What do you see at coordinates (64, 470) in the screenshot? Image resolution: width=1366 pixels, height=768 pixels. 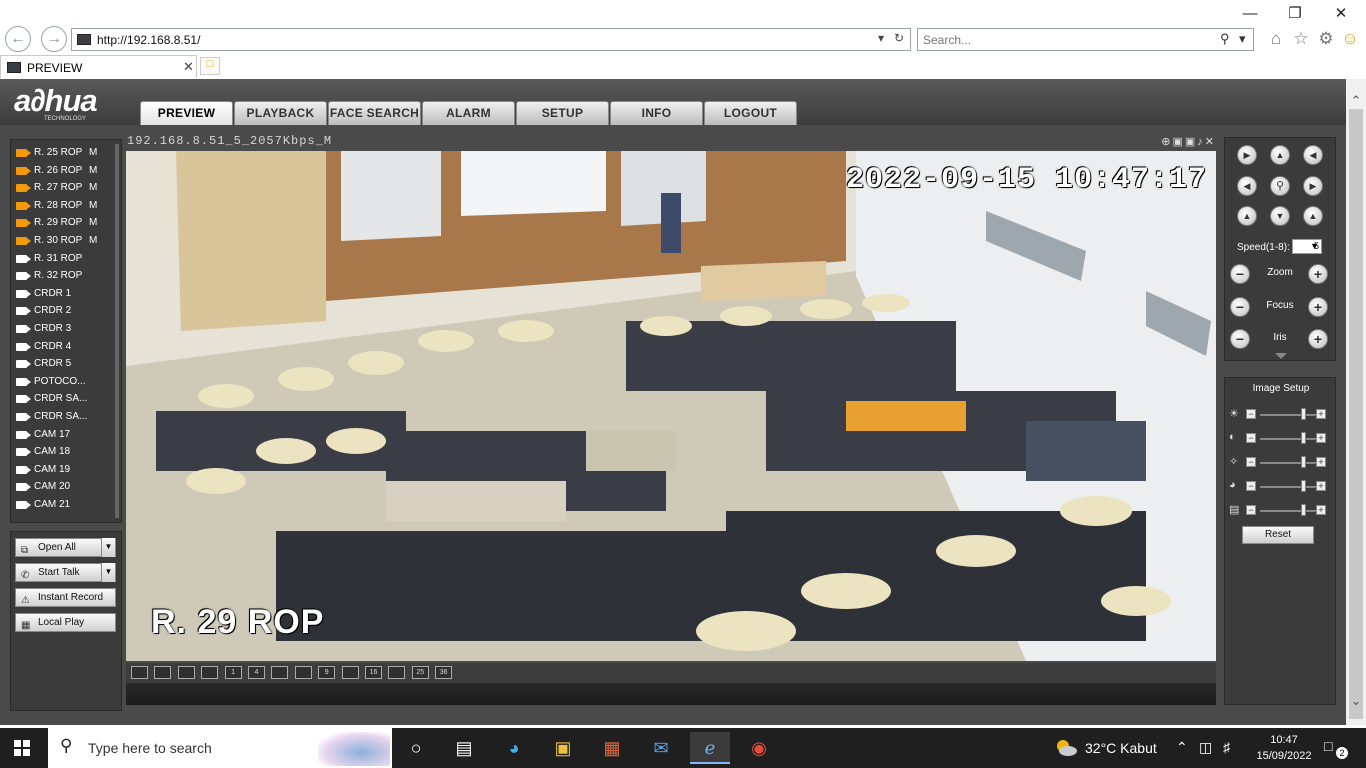 I see `channel-item: CAM 19` at bounding box center [64, 470].